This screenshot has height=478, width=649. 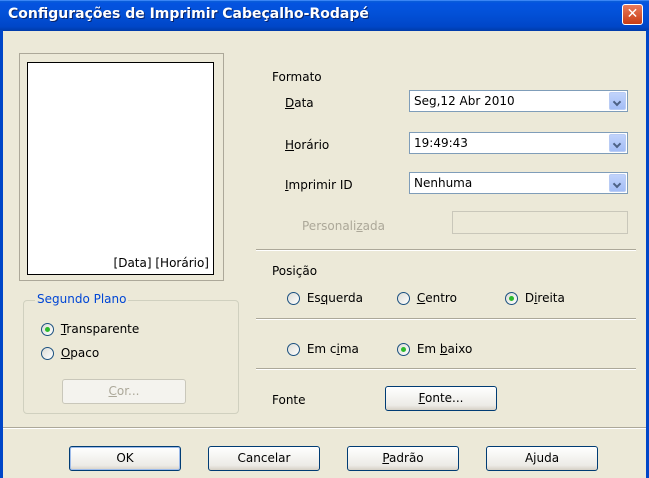 I want to click on default-button: Padrão, so click(x=403, y=458).